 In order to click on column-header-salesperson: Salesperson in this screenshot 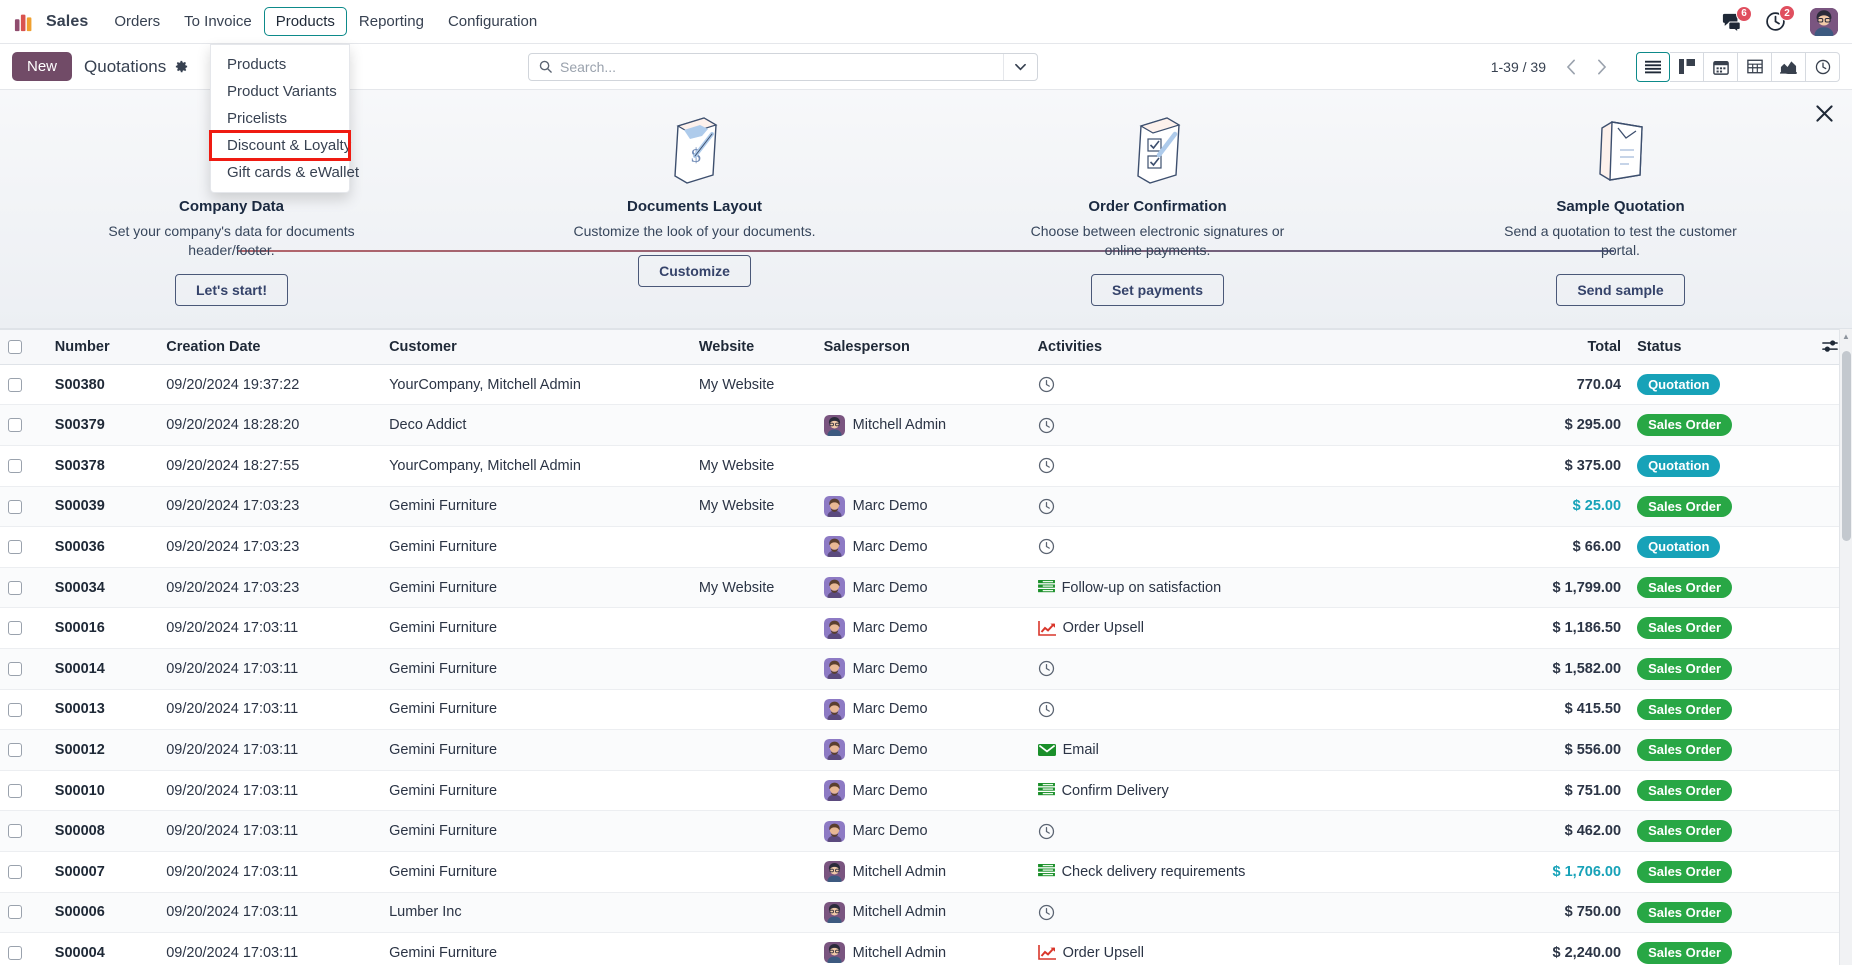, I will do `click(922, 346)`.